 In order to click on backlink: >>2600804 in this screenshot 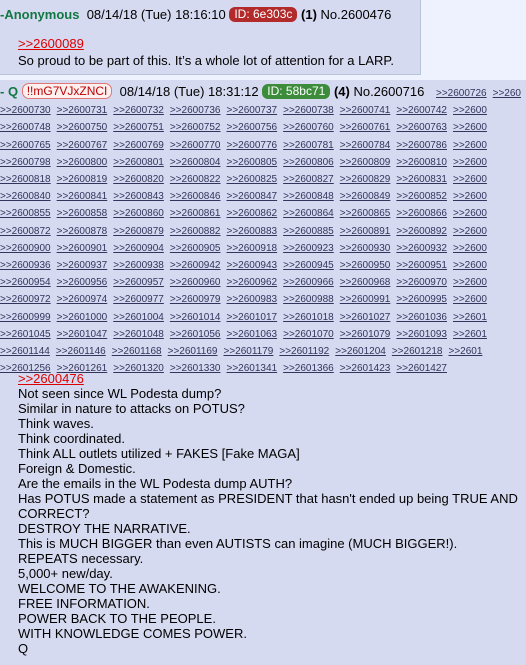, I will do `click(195, 162)`.